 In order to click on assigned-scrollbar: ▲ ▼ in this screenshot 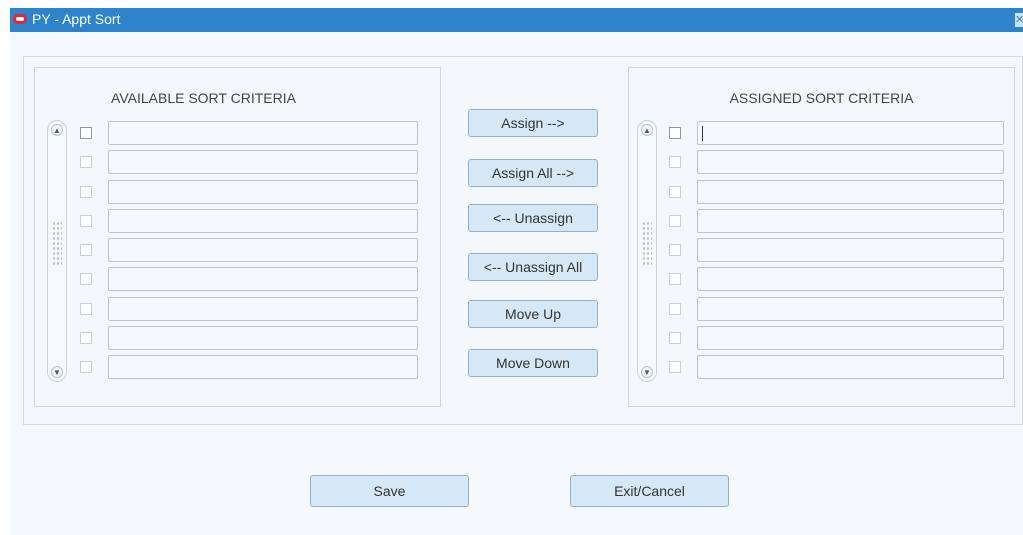, I will do `click(647, 251)`.